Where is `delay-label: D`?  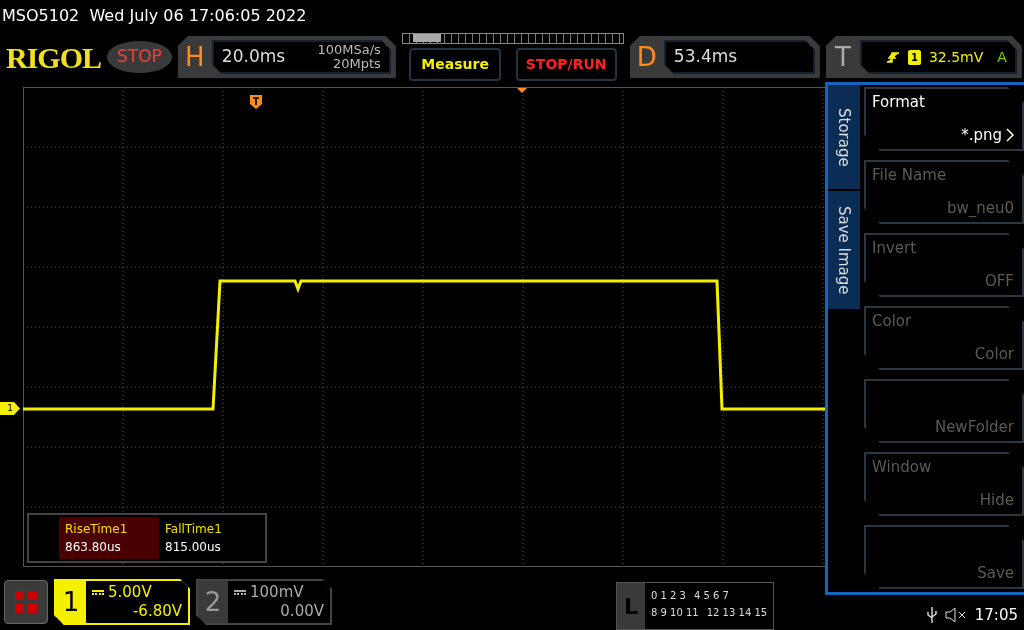
delay-label: D is located at coordinates (646, 57).